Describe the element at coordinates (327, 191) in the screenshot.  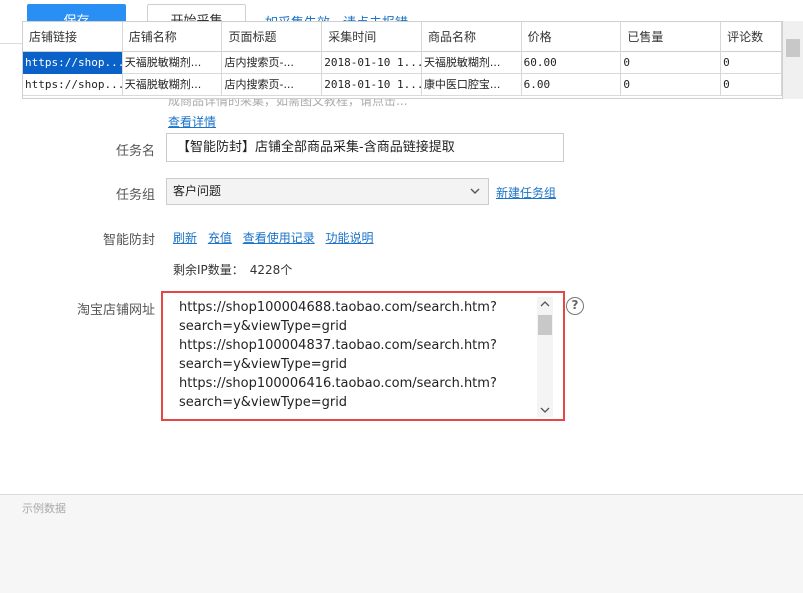
I see `task-group-select: 客户问题` at that location.